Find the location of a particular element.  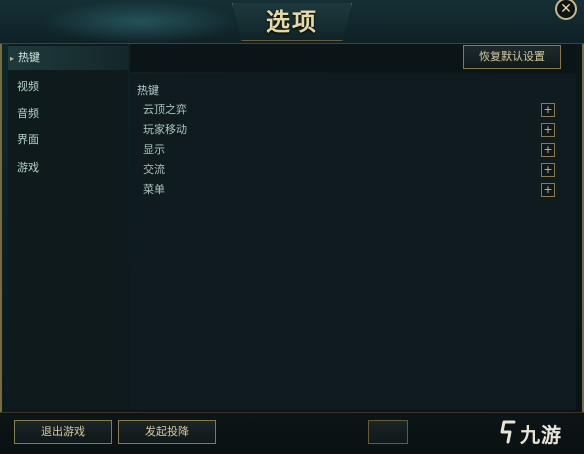

hotkey-group-tft: 云顶之弈 + is located at coordinates (353, 110).